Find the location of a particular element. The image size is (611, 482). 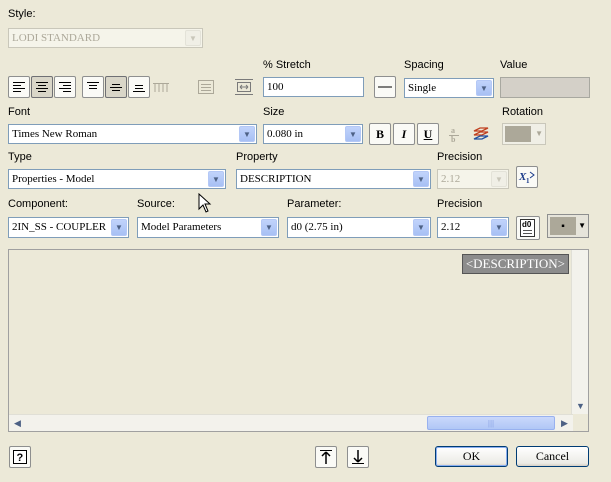

vertical-scrollbar: ▼ is located at coordinates (579, 332).